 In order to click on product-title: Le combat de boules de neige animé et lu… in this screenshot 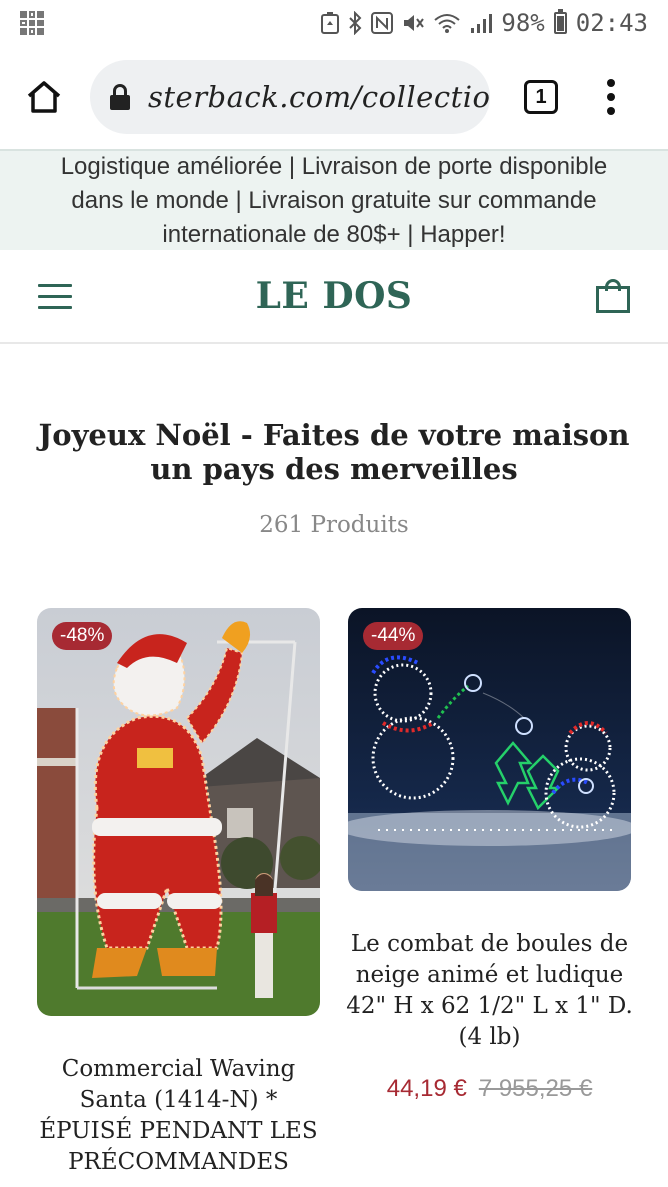, I will do `click(489, 991)`.